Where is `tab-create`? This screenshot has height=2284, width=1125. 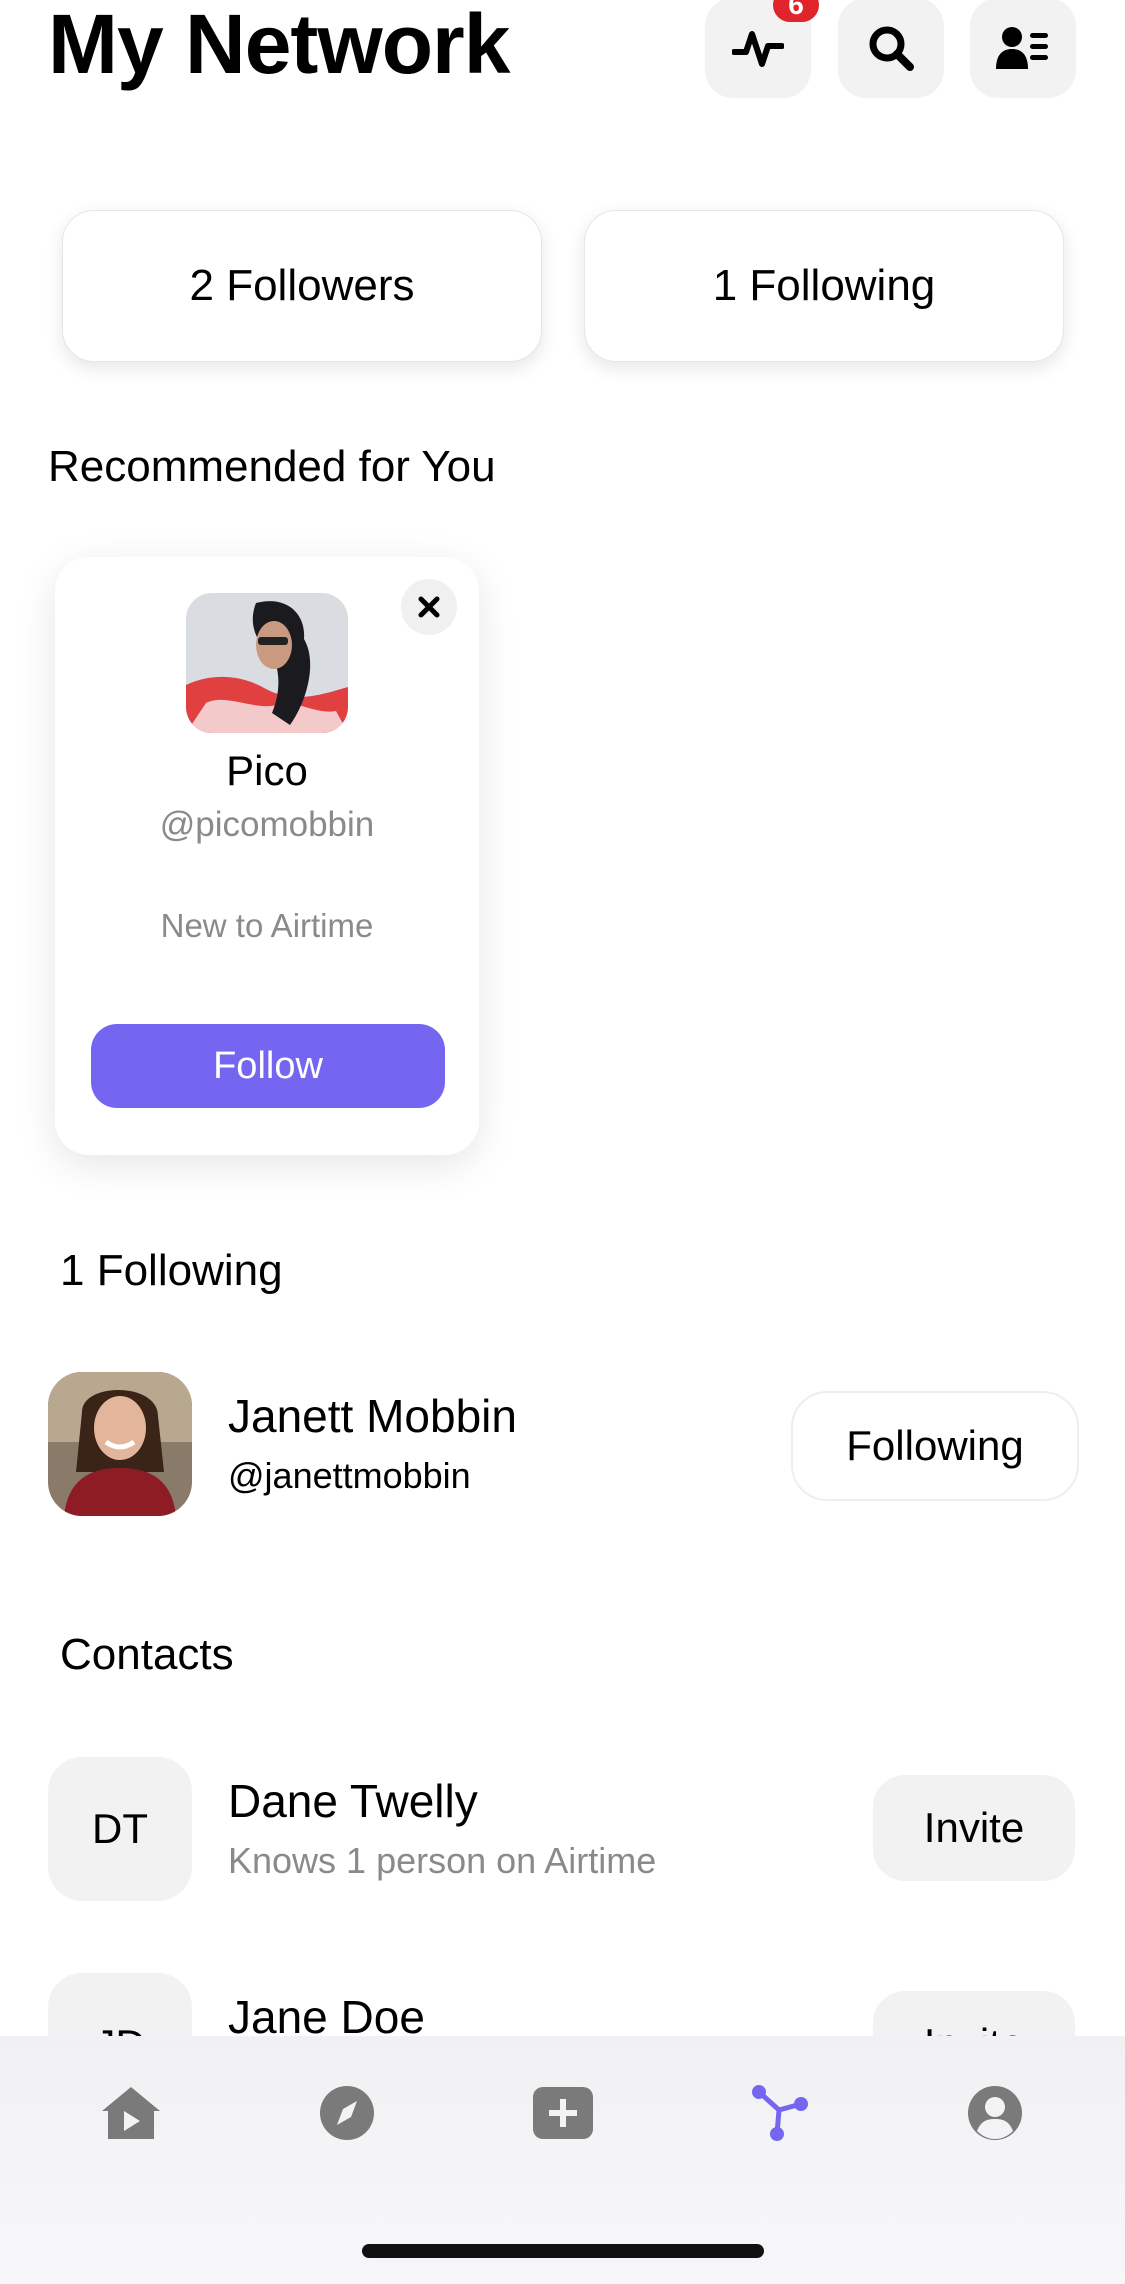 tab-create is located at coordinates (563, 2113).